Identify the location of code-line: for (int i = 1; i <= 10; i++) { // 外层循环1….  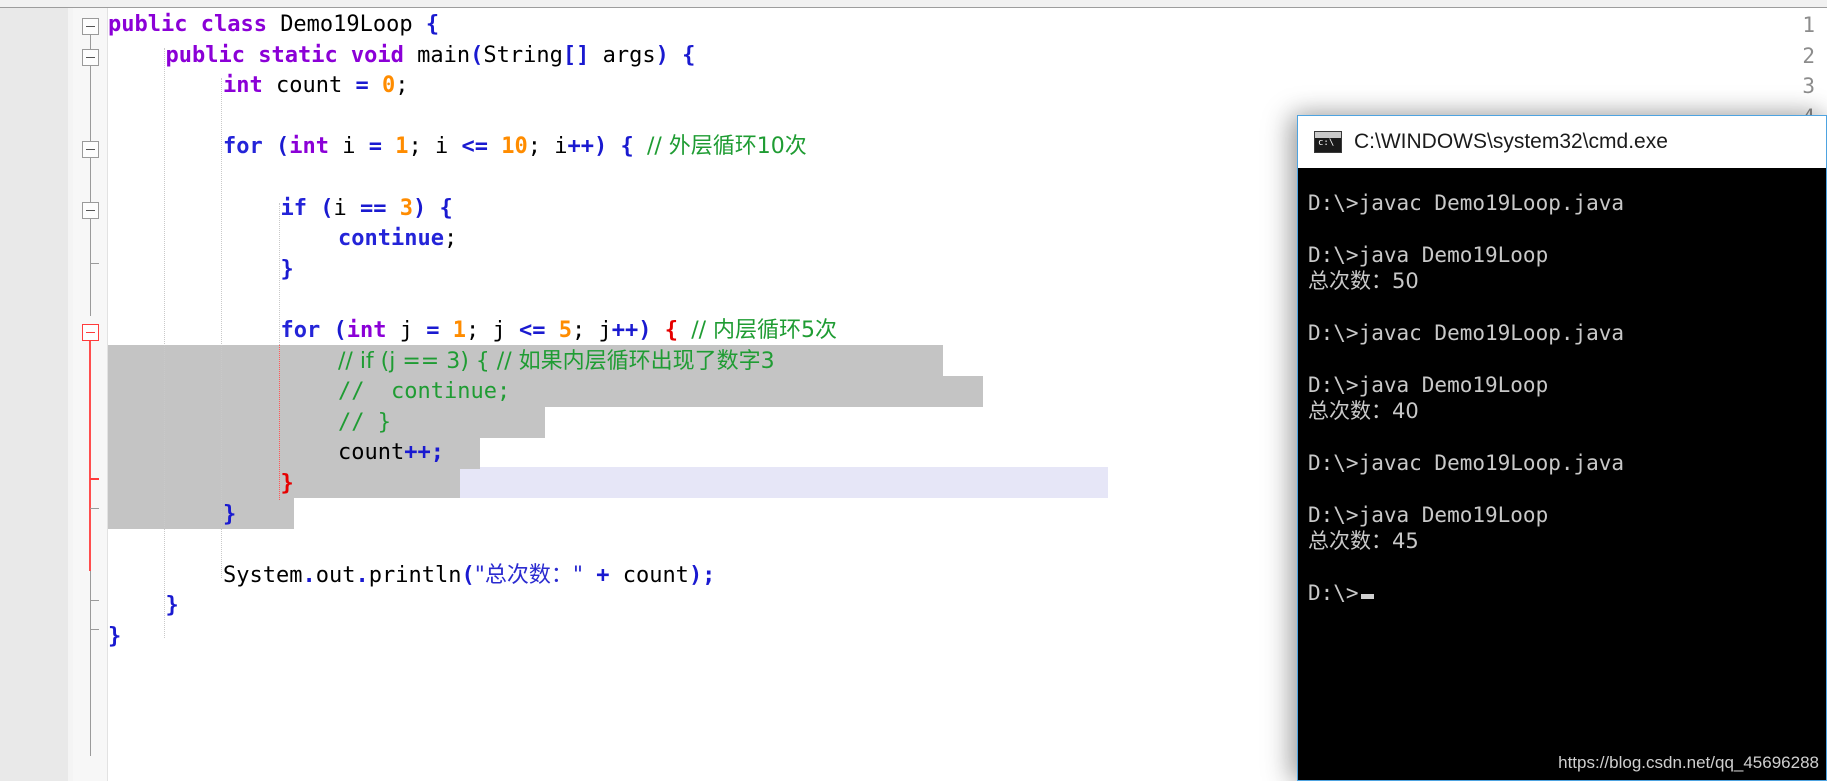
(515, 147).